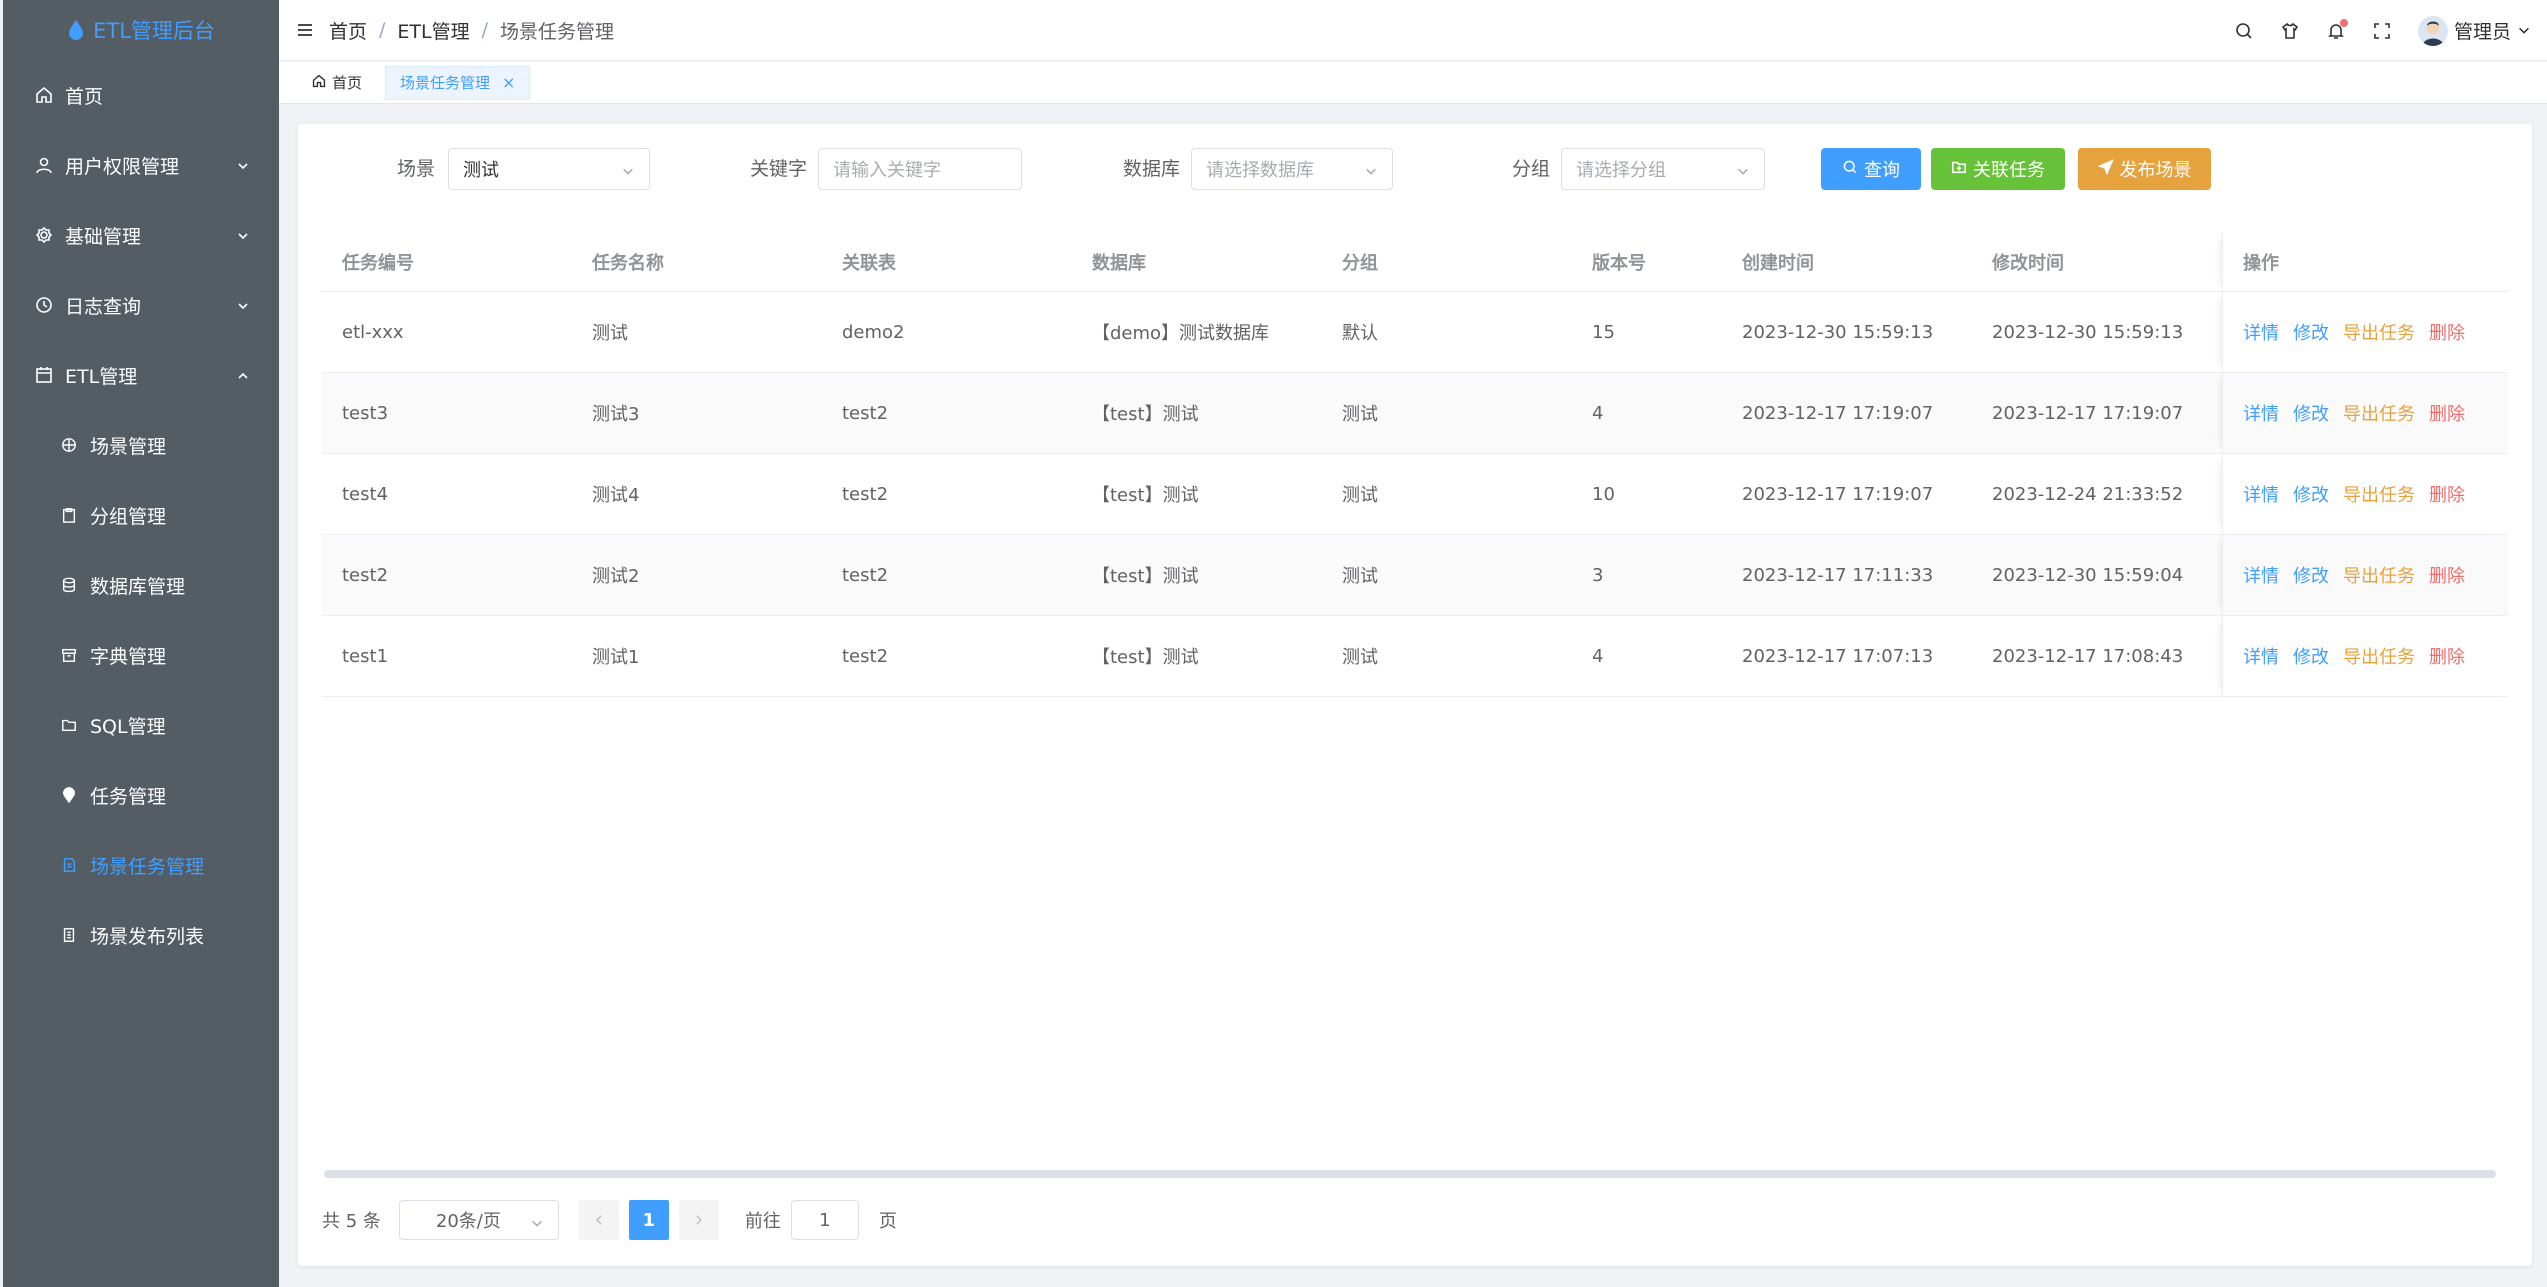  I want to click on hamburger-icon, so click(305, 30).